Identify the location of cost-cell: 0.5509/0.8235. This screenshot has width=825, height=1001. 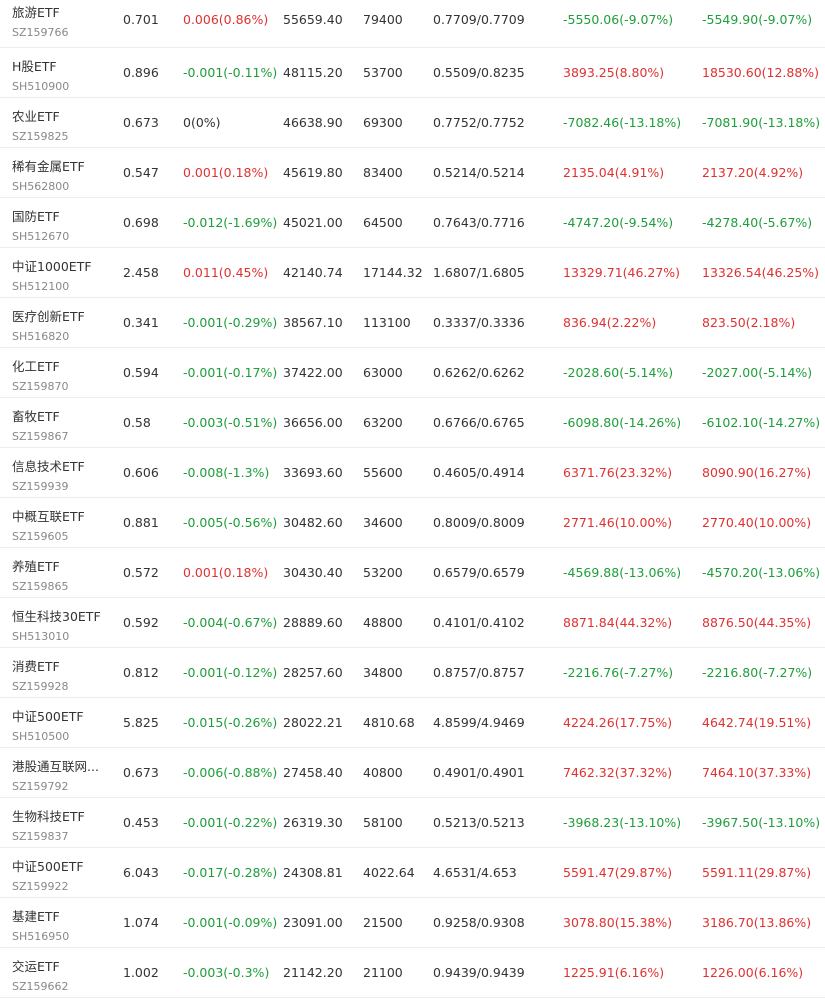
(479, 72).